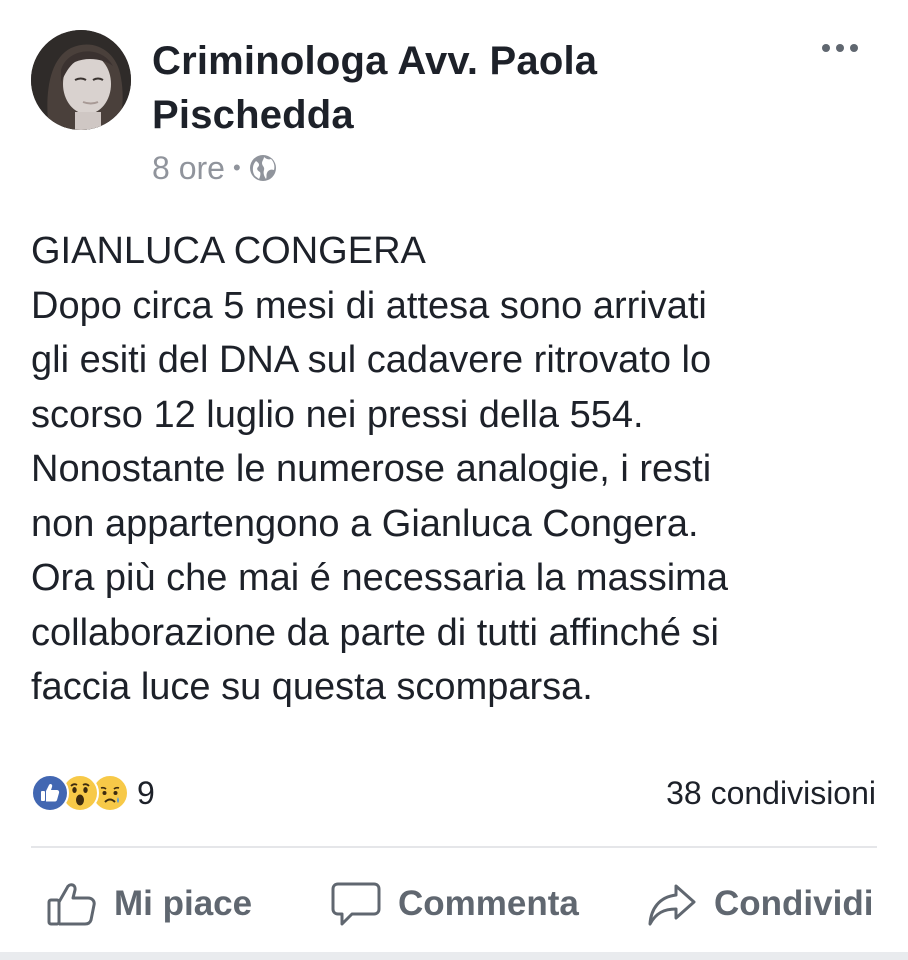 The width and height of the screenshot is (908, 960). I want to click on like-button: Mi piace, so click(149, 904).